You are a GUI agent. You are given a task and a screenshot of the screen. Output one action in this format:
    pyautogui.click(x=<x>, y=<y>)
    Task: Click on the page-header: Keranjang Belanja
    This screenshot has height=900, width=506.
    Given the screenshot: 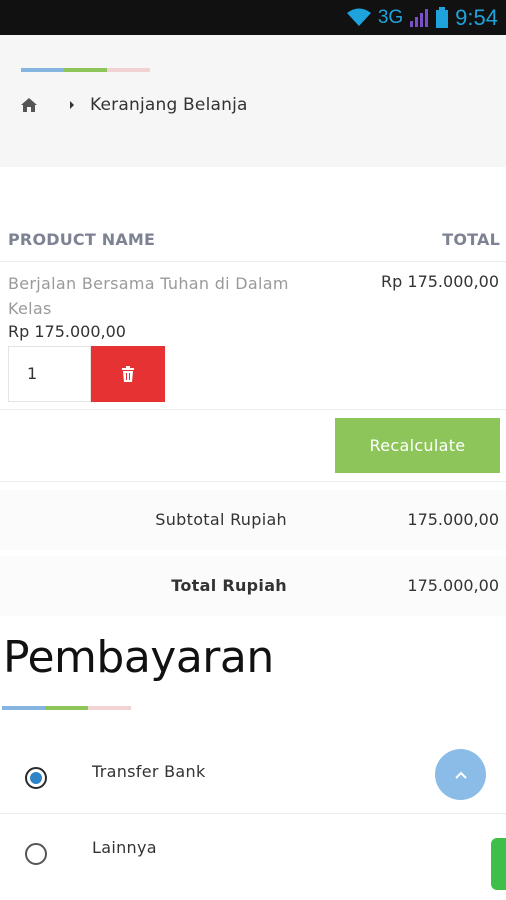 What is the action you would take?
    pyautogui.click(x=253, y=101)
    